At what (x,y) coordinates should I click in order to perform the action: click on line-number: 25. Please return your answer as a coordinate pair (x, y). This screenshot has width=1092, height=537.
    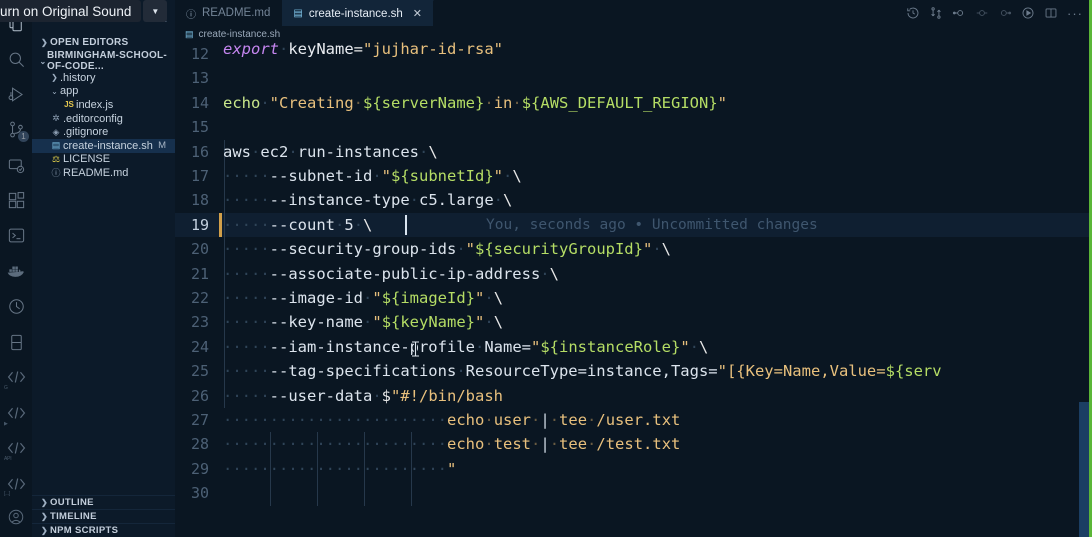
    Looking at the image, I should click on (199, 371).